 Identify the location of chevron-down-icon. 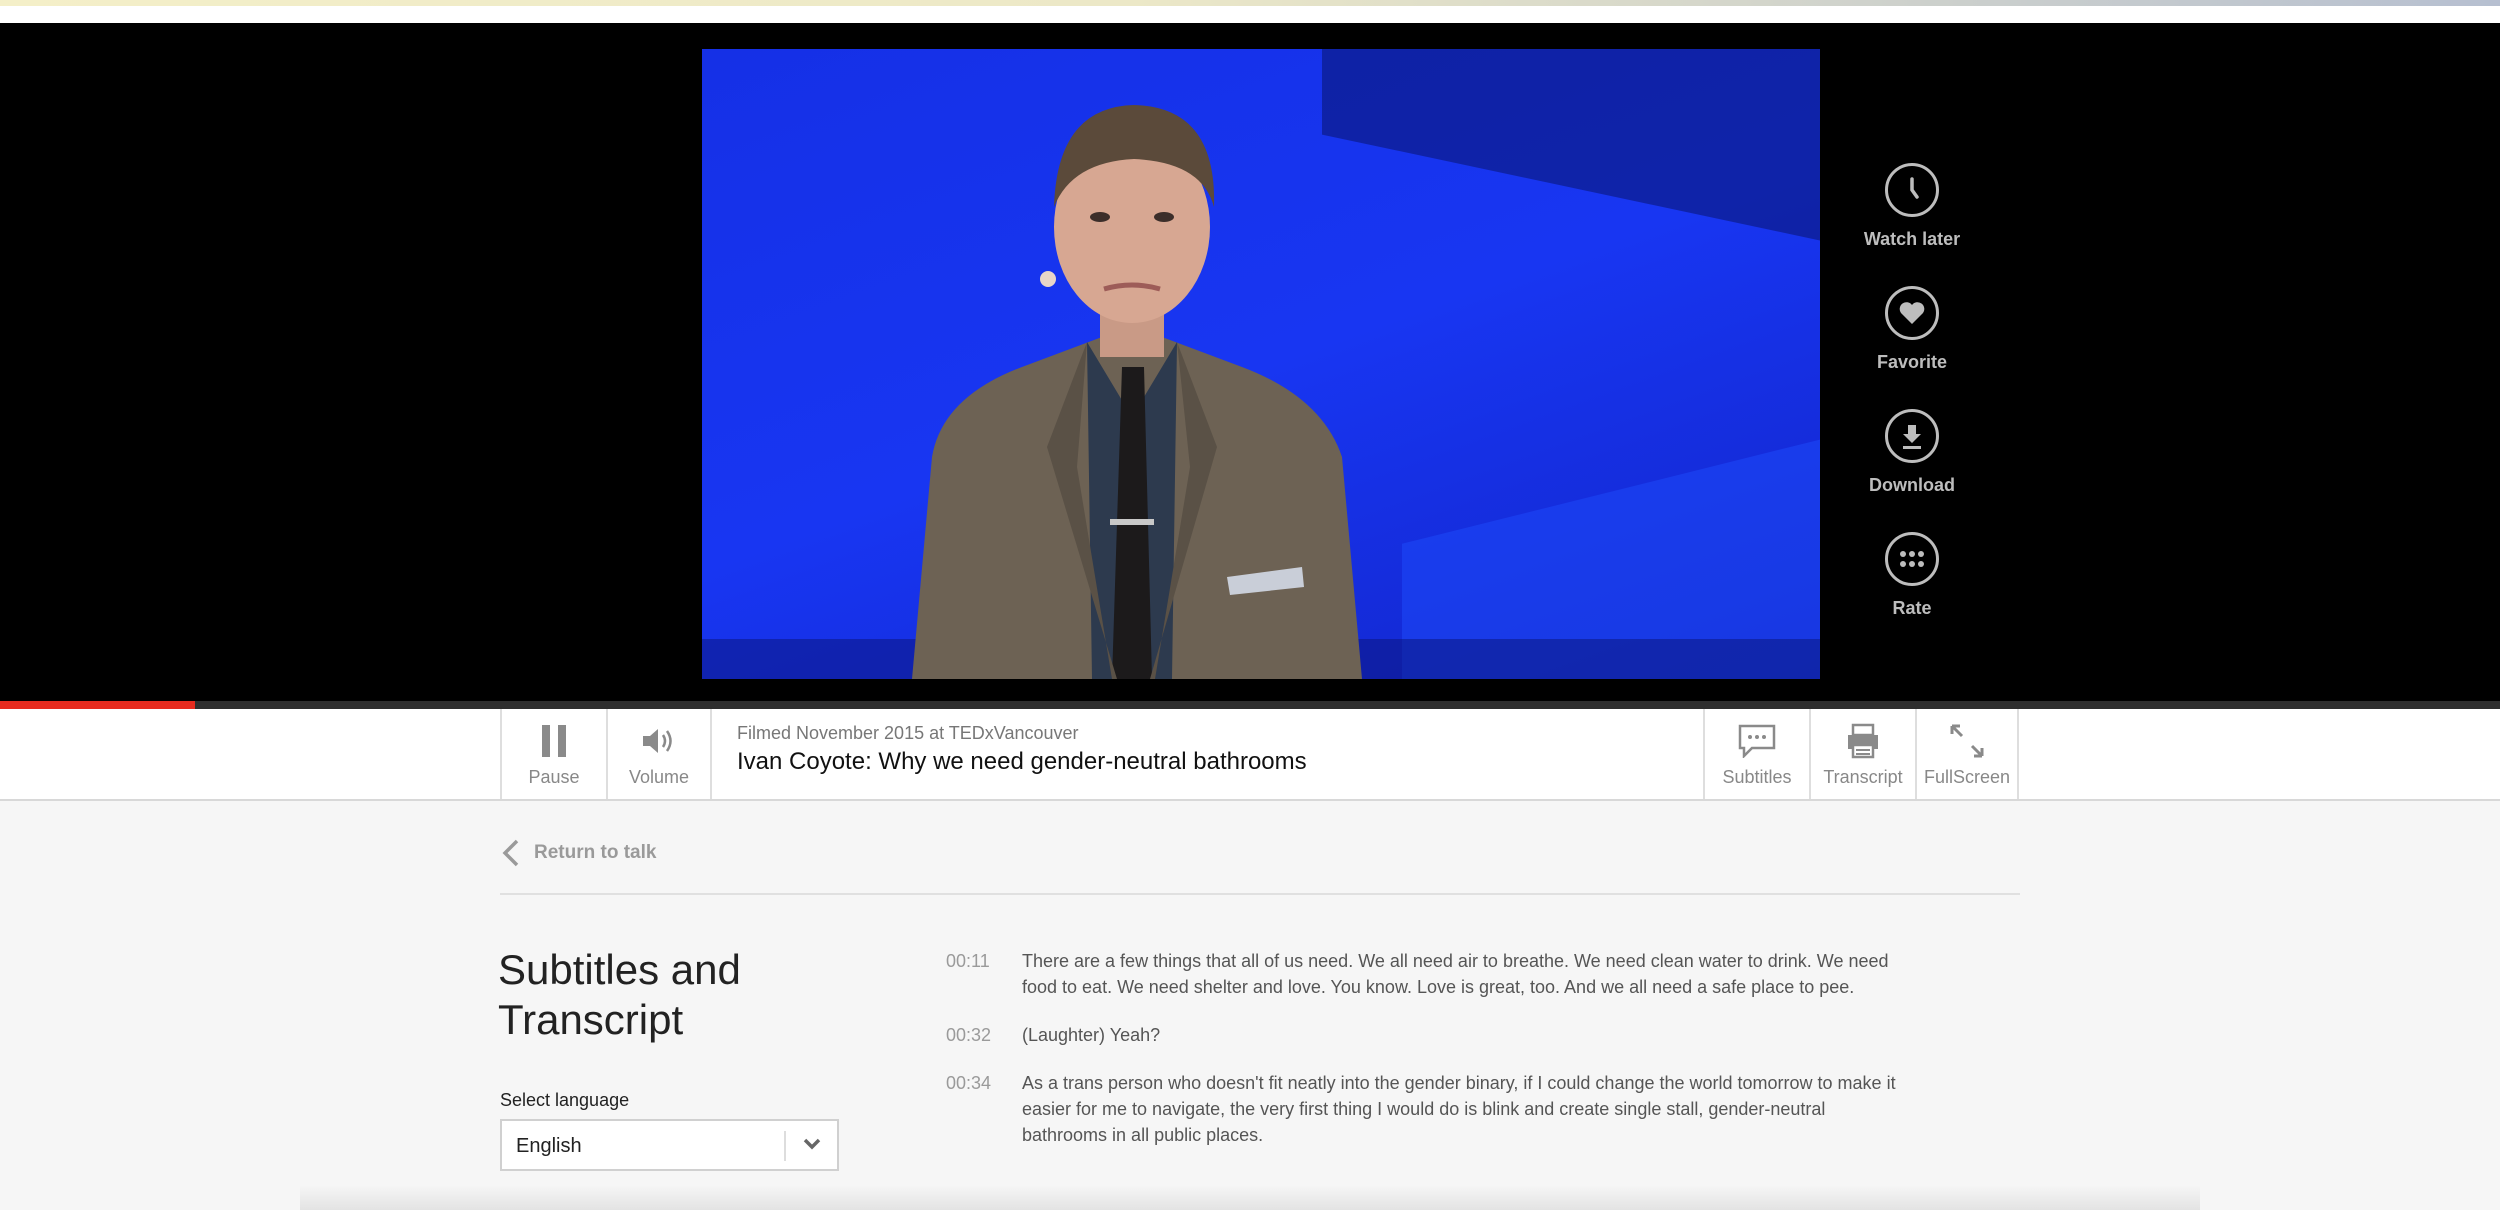
(812, 1144).